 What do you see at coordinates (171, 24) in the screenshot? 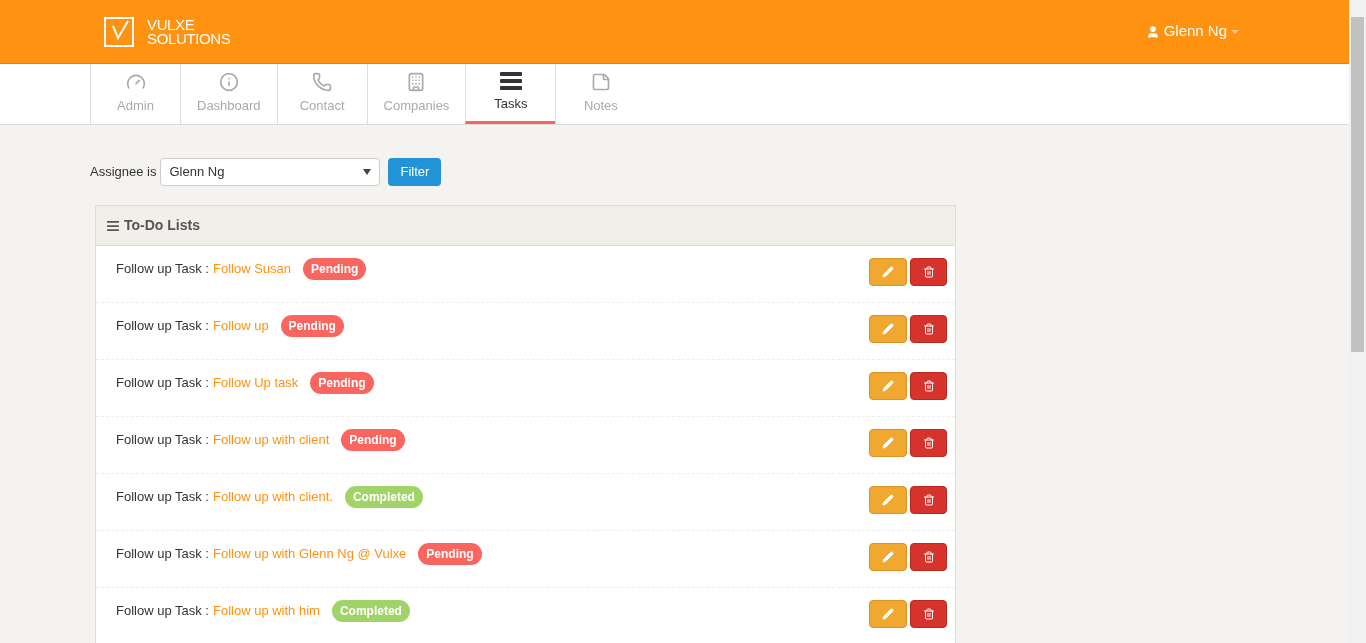
I see `logo-text: VULXE` at bounding box center [171, 24].